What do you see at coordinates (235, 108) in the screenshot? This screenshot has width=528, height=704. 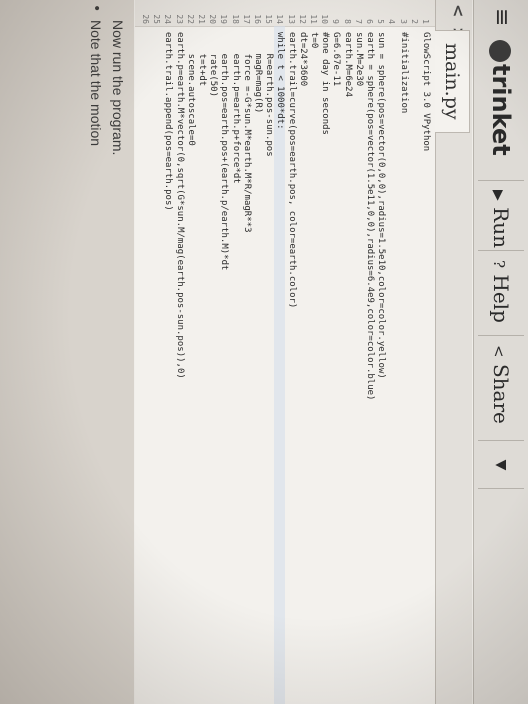 I see `code-line: earth.p=earth.p+force*dt` at bounding box center [235, 108].